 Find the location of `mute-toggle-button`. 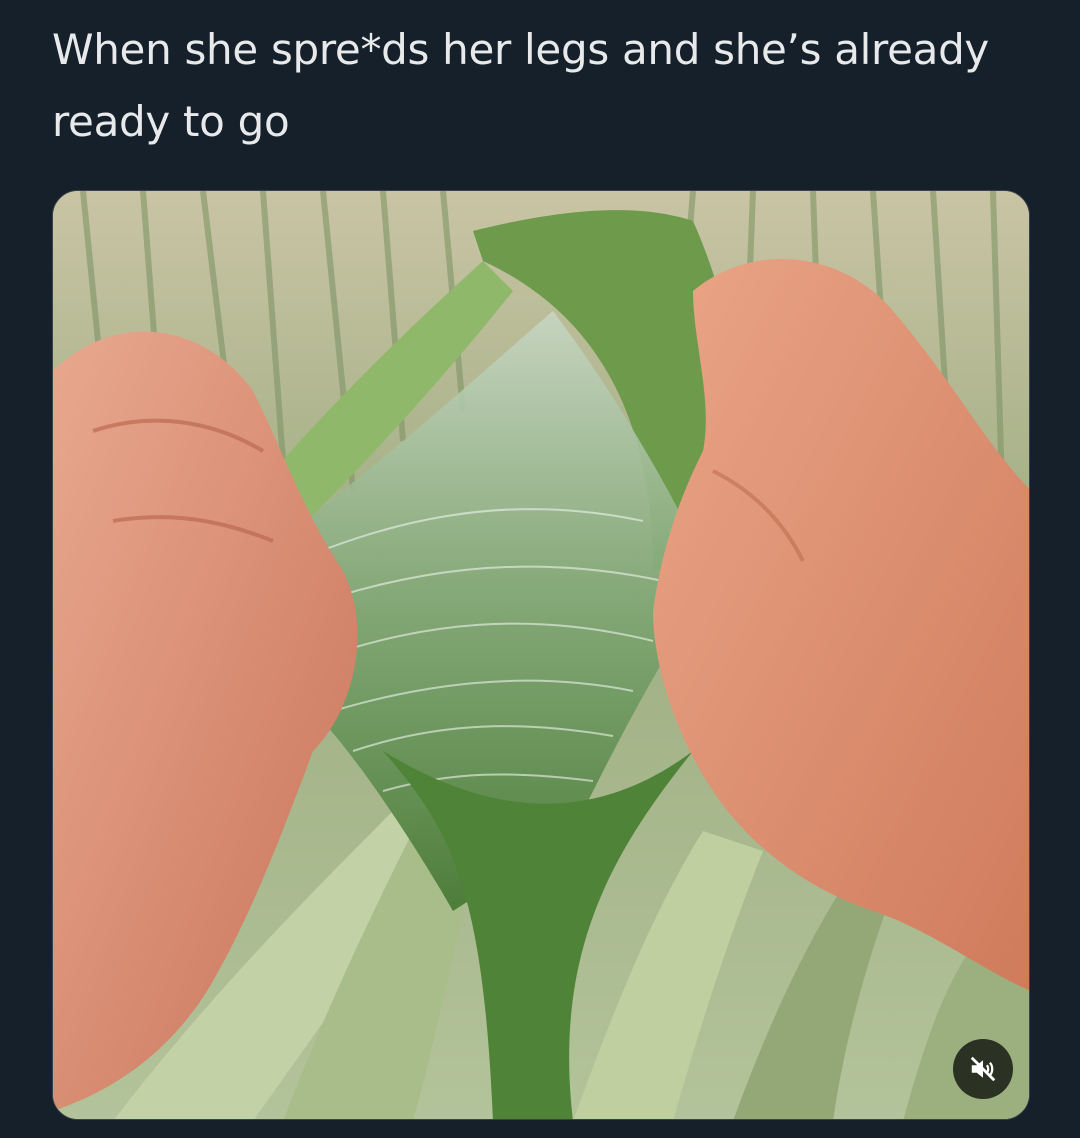

mute-toggle-button is located at coordinates (983, 1069).